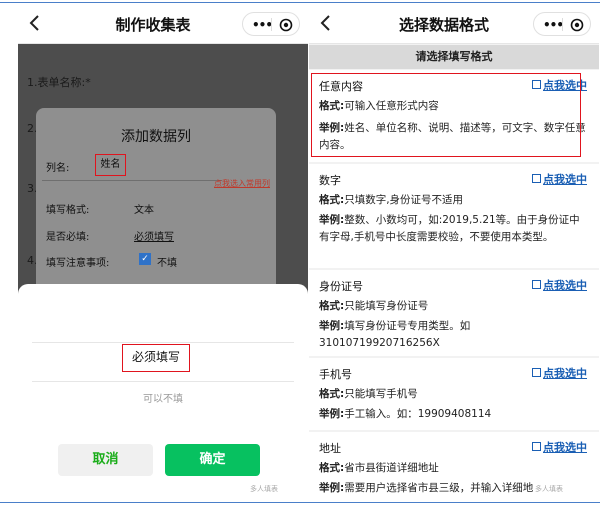 This screenshot has width=600, height=505. What do you see at coordinates (439, 488) in the screenshot?
I see `example-text: 需要用户选择省市县三级，并输入详细地` at bounding box center [439, 488].